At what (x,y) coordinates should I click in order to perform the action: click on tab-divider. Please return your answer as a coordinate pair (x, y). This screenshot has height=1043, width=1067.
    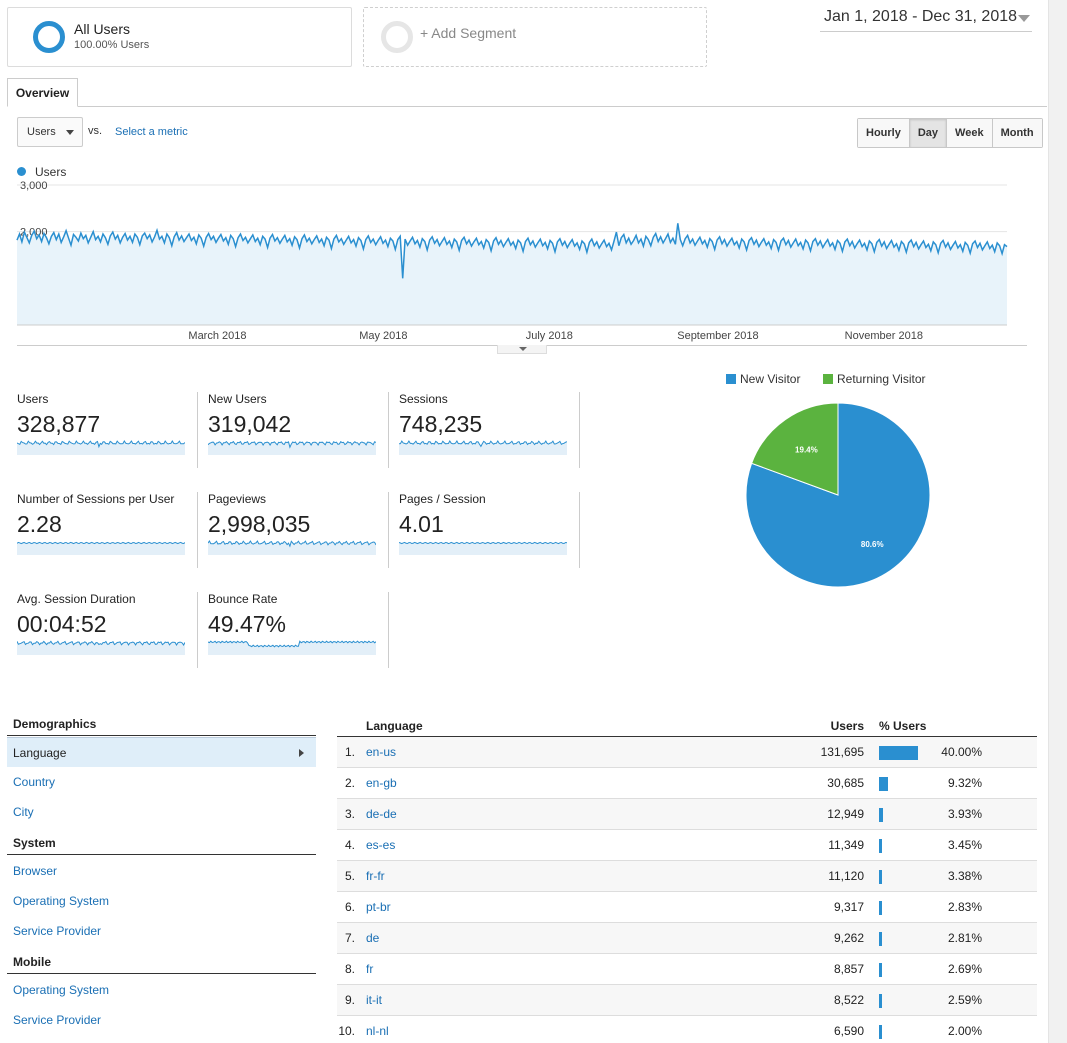
    Looking at the image, I should click on (527, 106).